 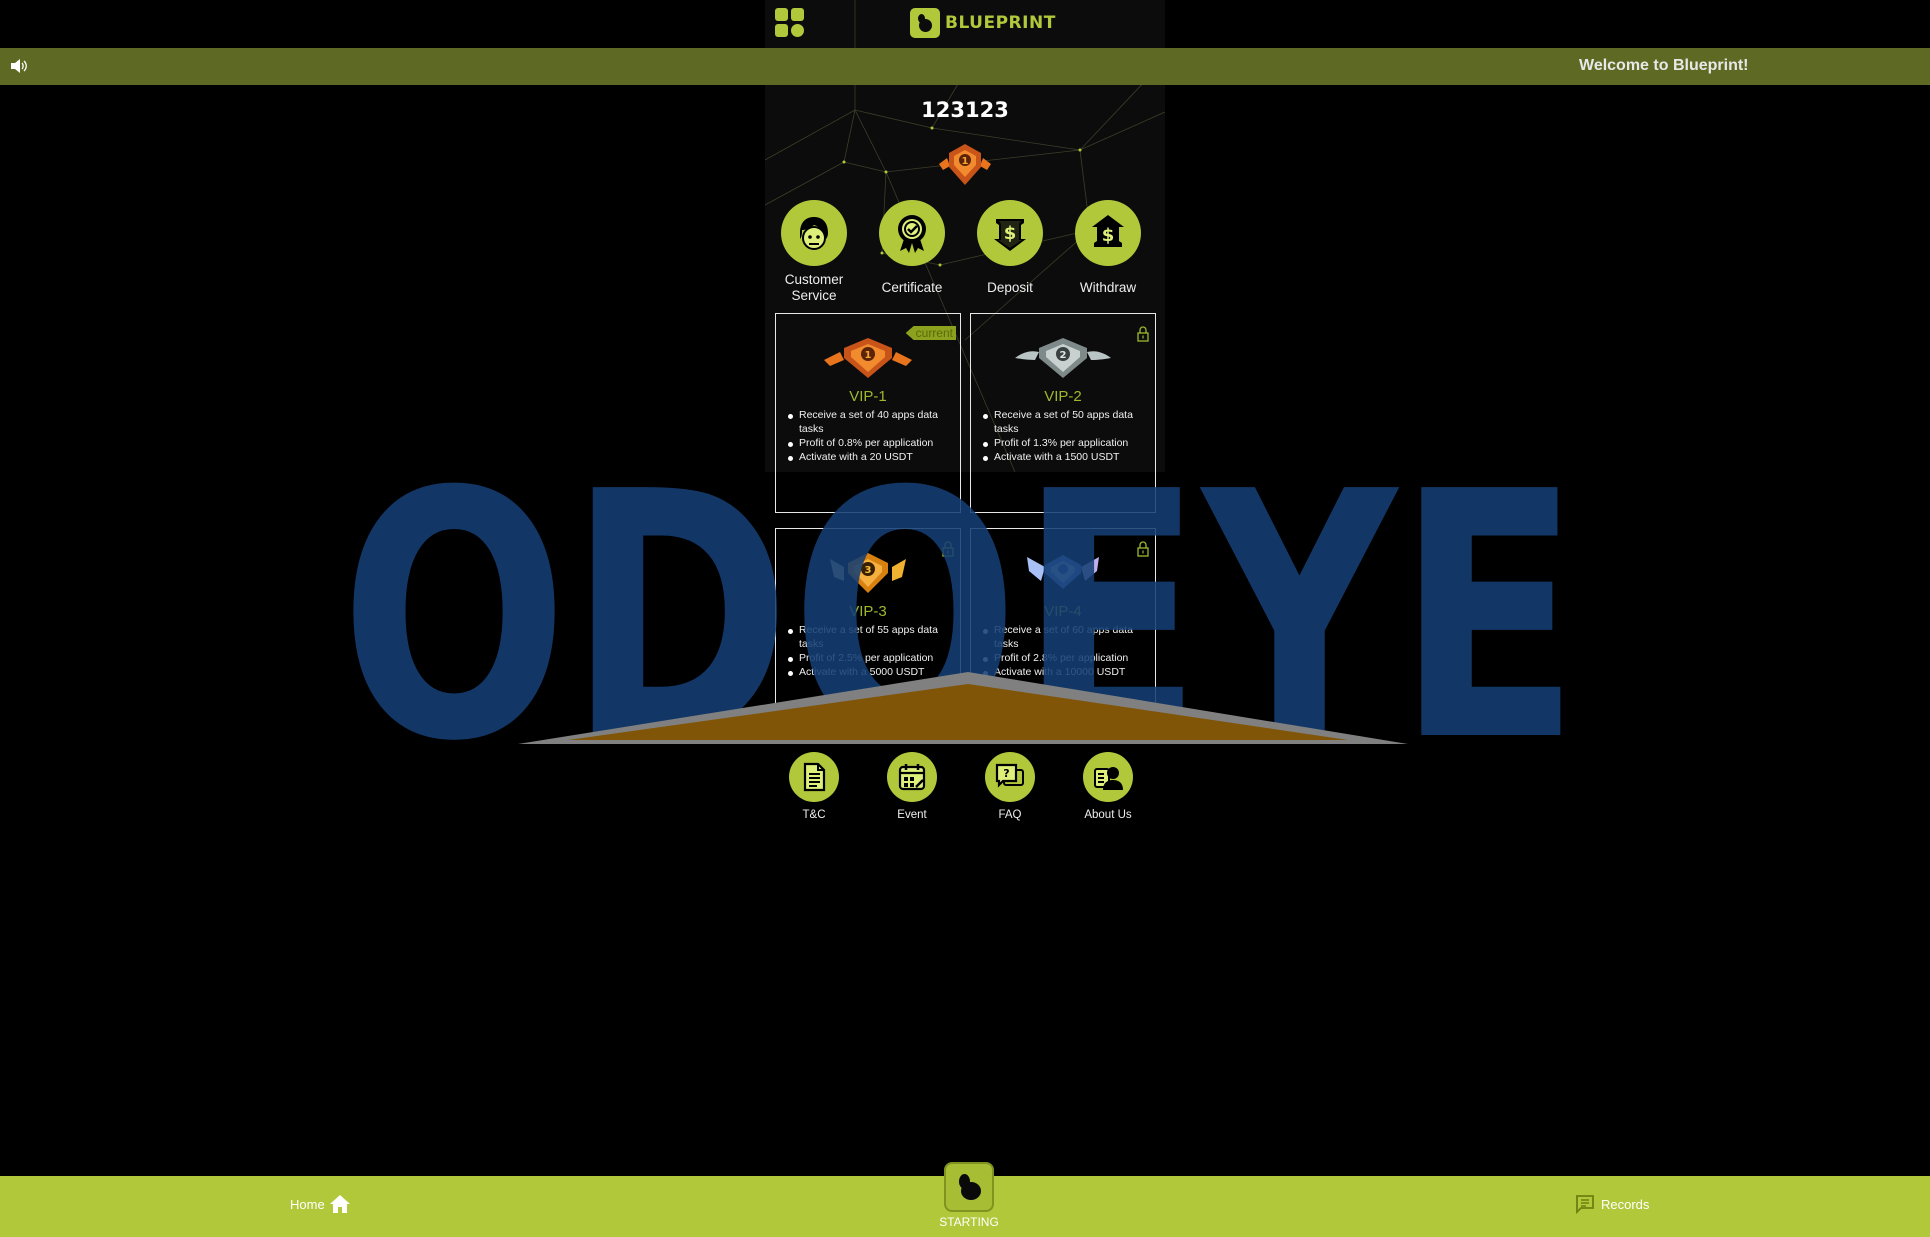 What do you see at coordinates (872, 658) in the screenshot?
I see `vip-feature: Profit of 2.5% per application` at bounding box center [872, 658].